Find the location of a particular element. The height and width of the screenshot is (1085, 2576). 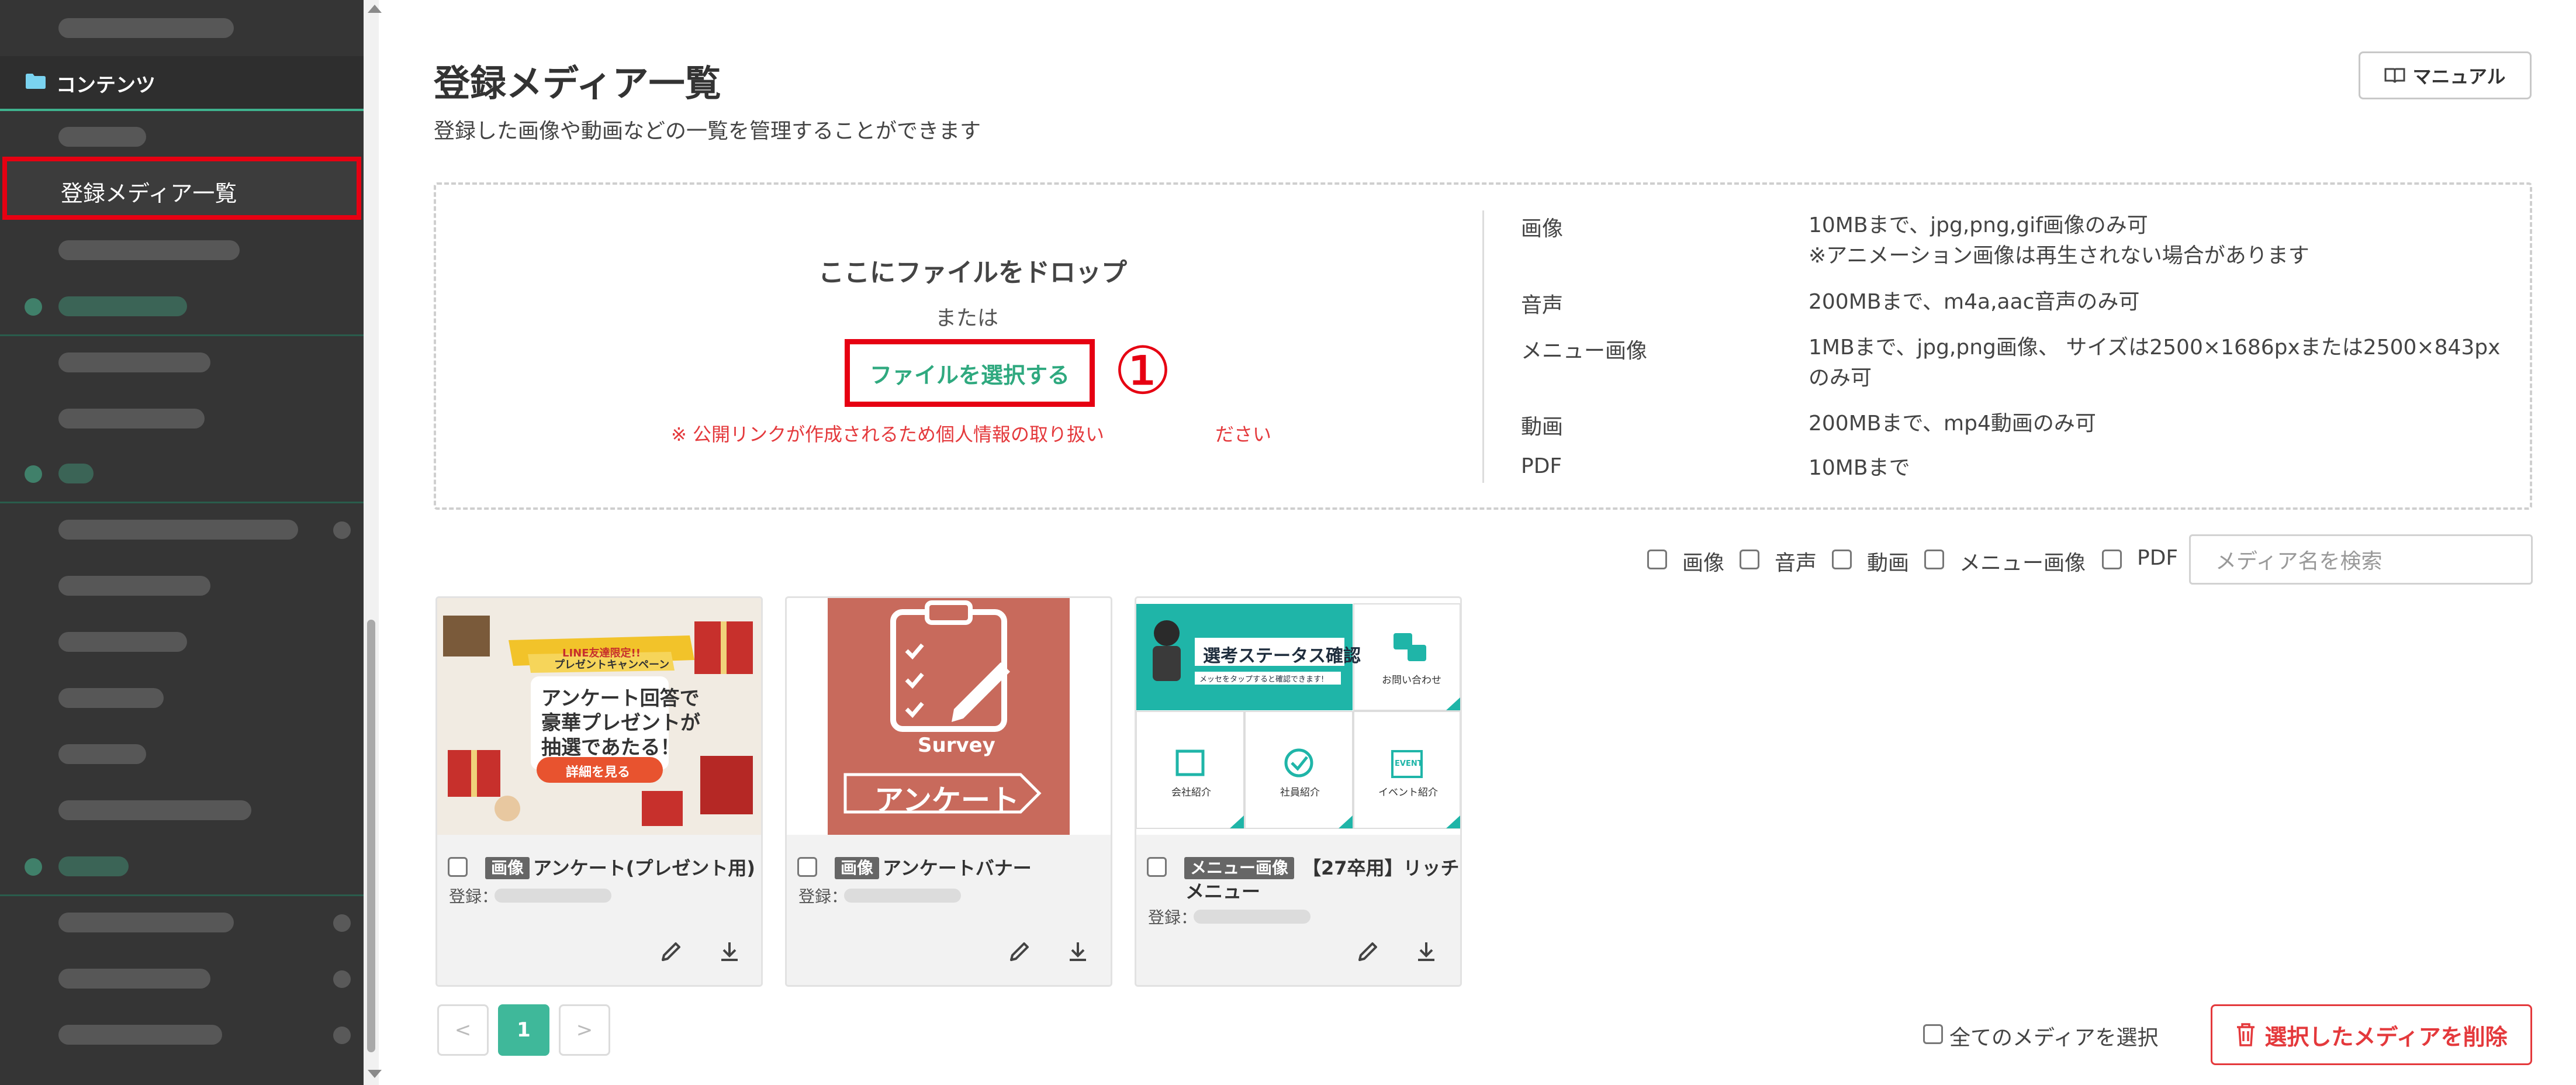

thumb-text: メッセをタップすると確認できます! is located at coordinates (1262, 680).